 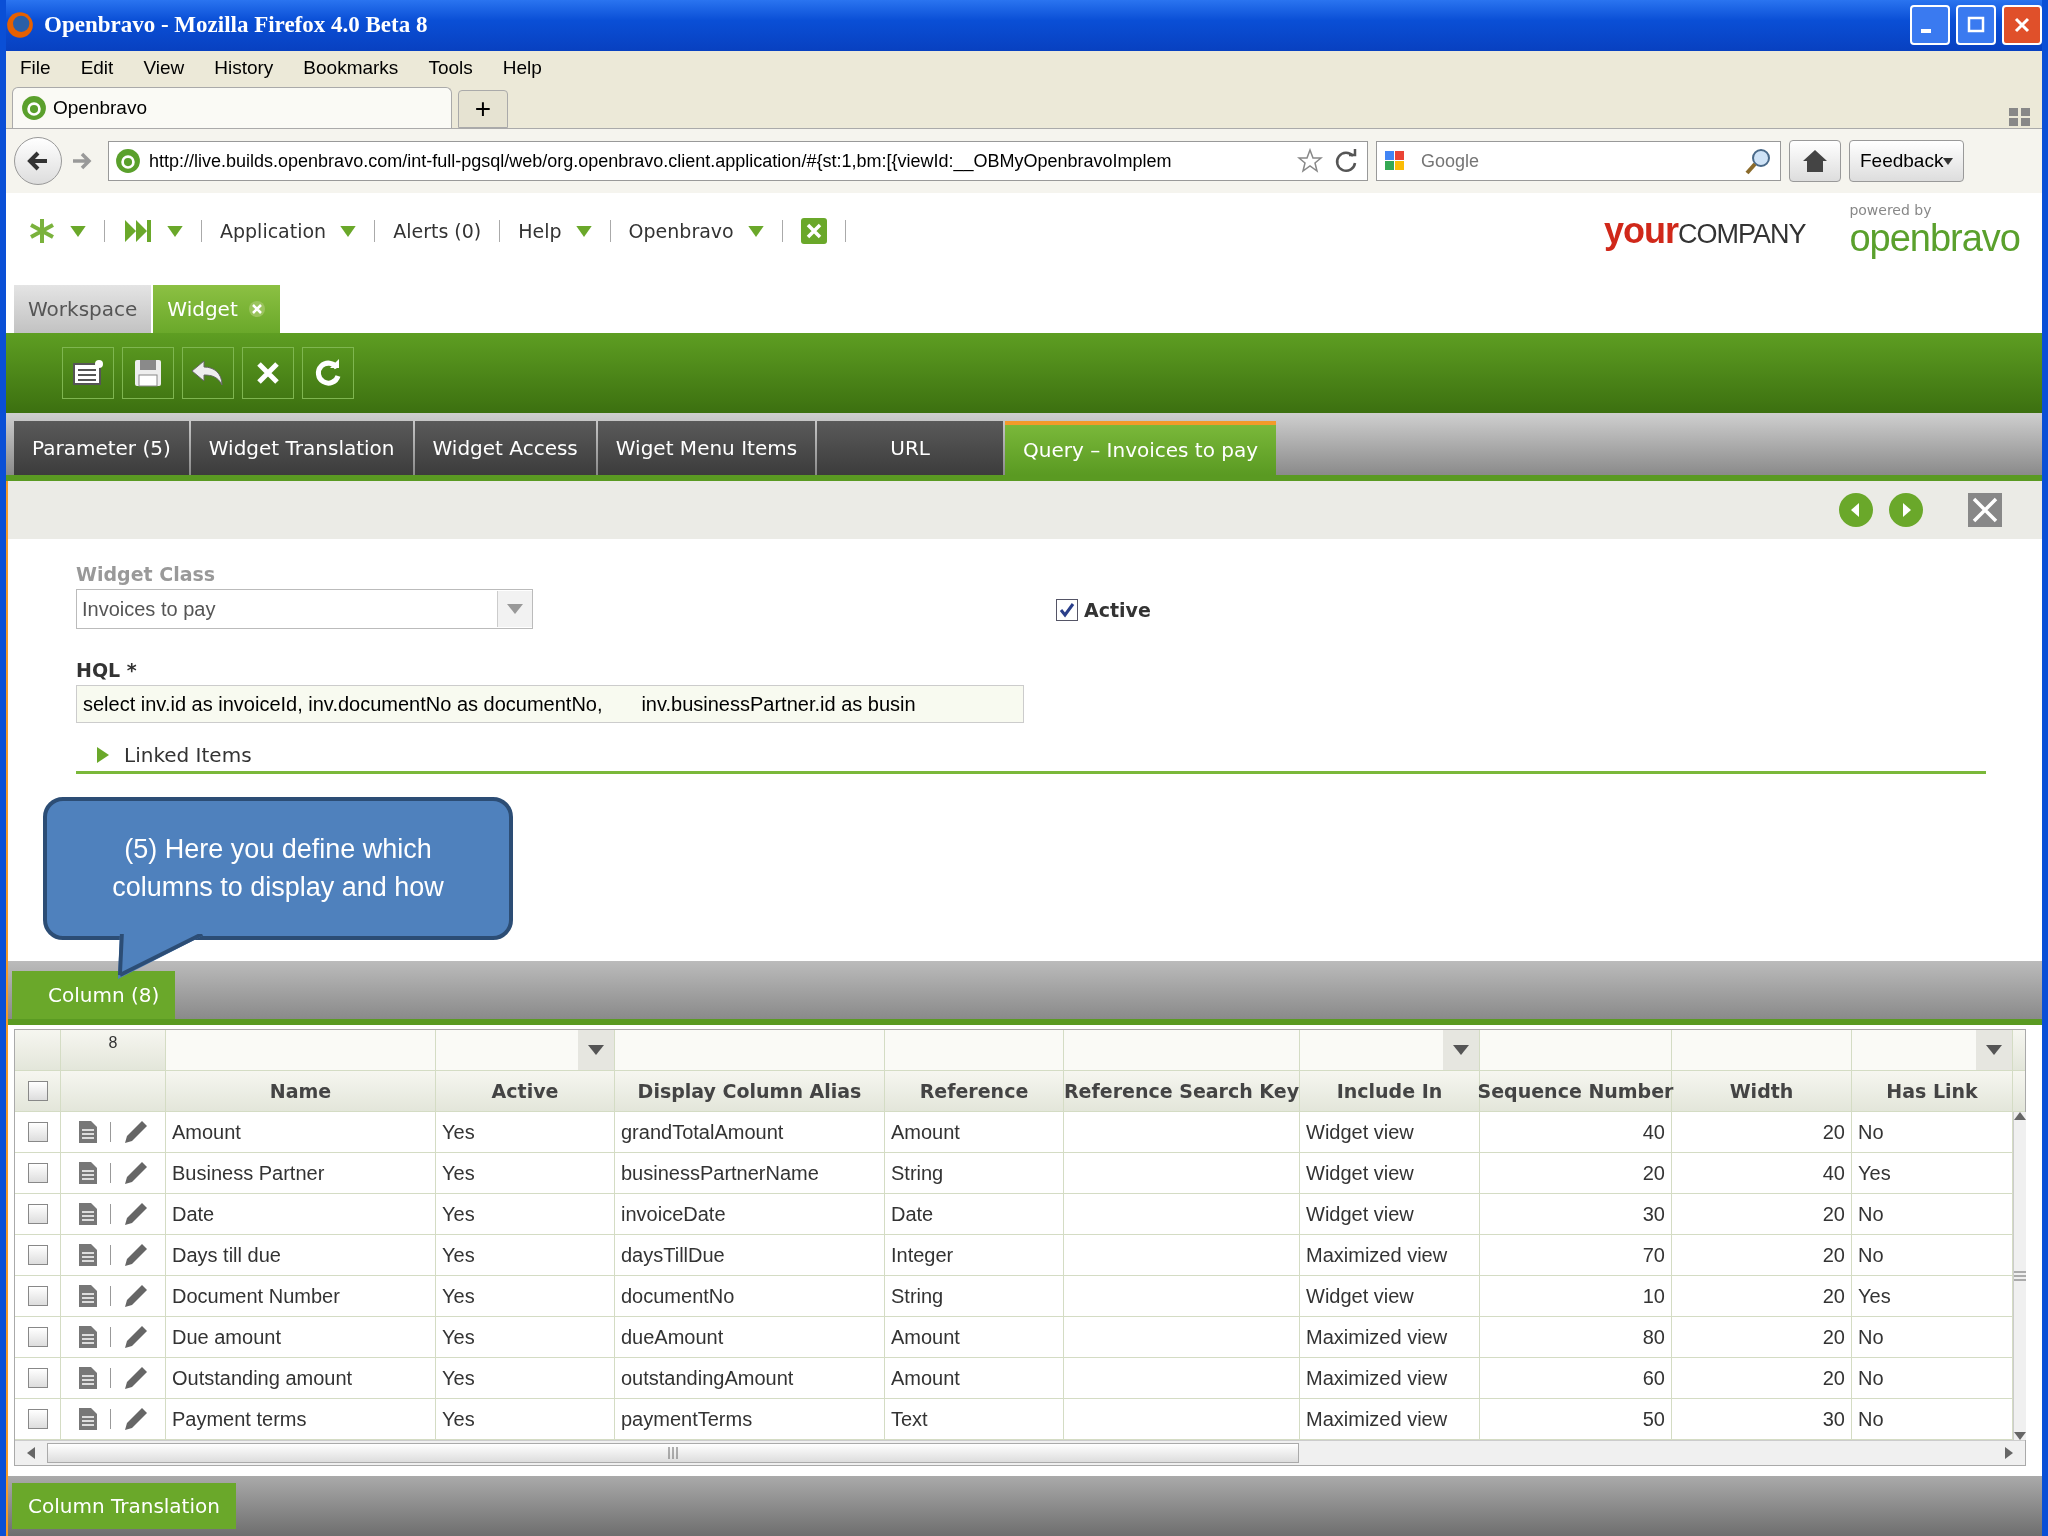 What do you see at coordinates (42, 231) in the screenshot?
I see `asterisk-icon` at bounding box center [42, 231].